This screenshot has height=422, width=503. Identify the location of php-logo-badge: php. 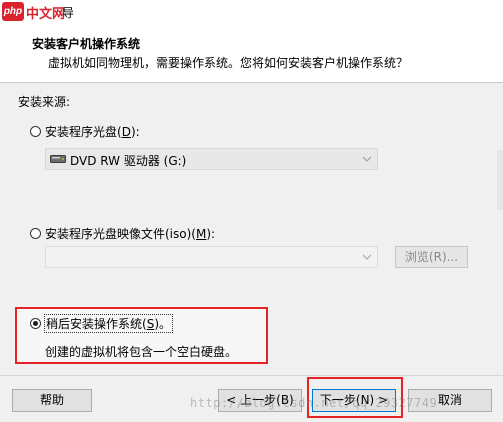
(13, 11).